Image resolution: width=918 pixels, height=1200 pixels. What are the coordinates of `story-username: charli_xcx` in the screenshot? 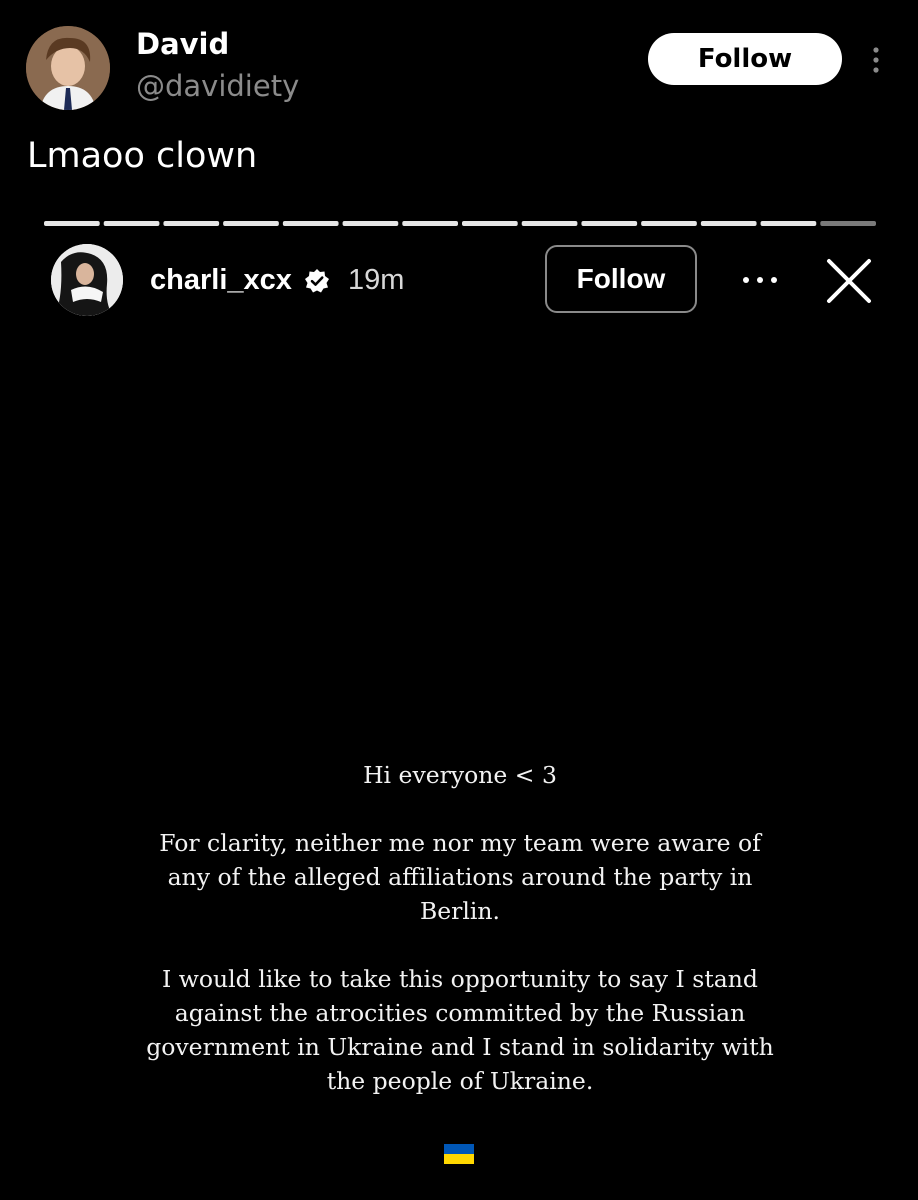 It's located at (221, 280).